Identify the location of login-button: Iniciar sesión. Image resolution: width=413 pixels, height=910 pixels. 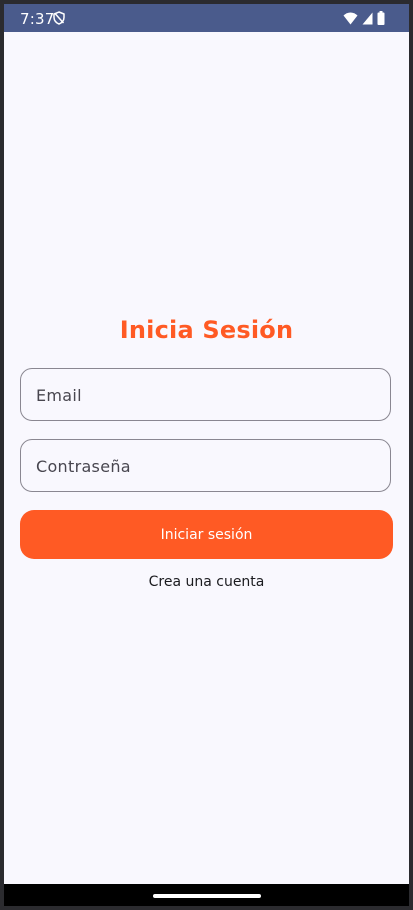
(206, 534).